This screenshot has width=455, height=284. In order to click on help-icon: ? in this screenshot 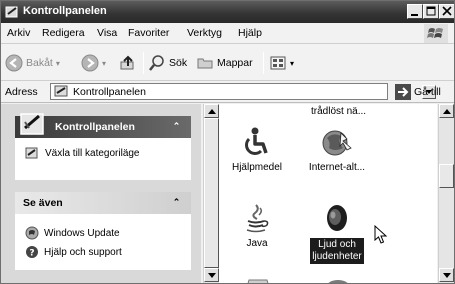, I will do `click(32, 252)`.